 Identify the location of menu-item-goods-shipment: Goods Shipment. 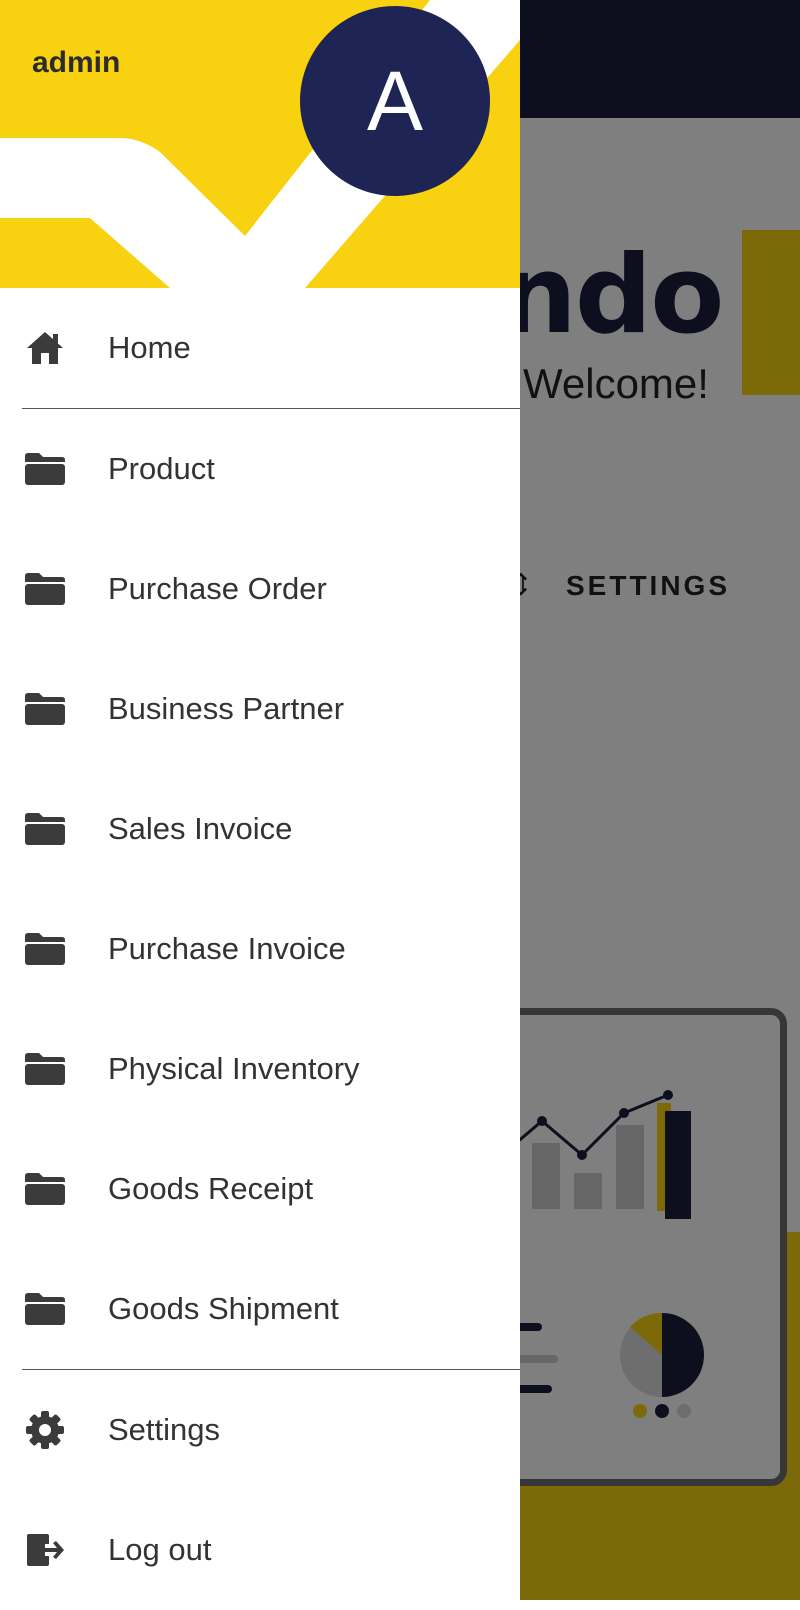
(260, 1309).